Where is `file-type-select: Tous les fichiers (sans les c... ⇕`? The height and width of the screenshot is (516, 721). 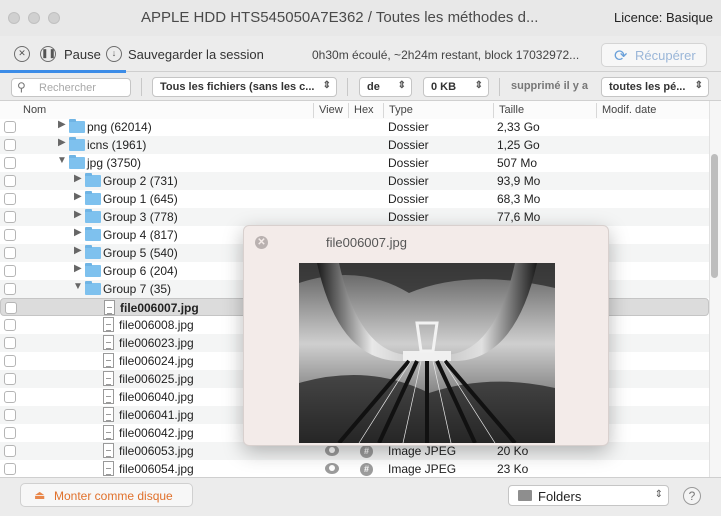
file-type-select: Tous les fichiers (sans les c... ⇕ is located at coordinates (244, 87).